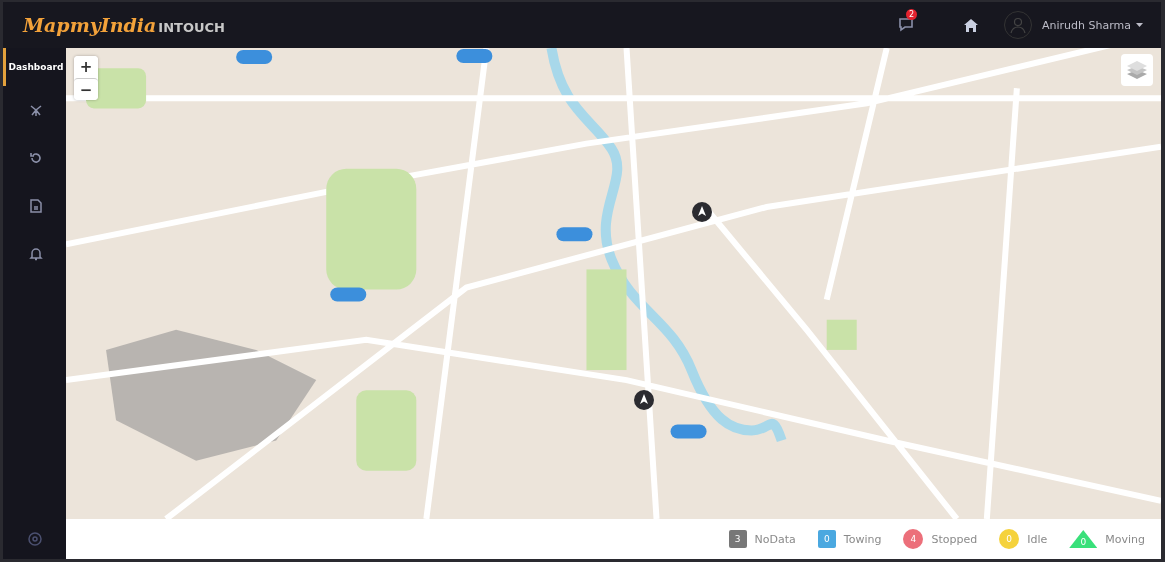  What do you see at coordinates (36, 254) in the screenshot?
I see `bell-icon` at bounding box center [36, 254].